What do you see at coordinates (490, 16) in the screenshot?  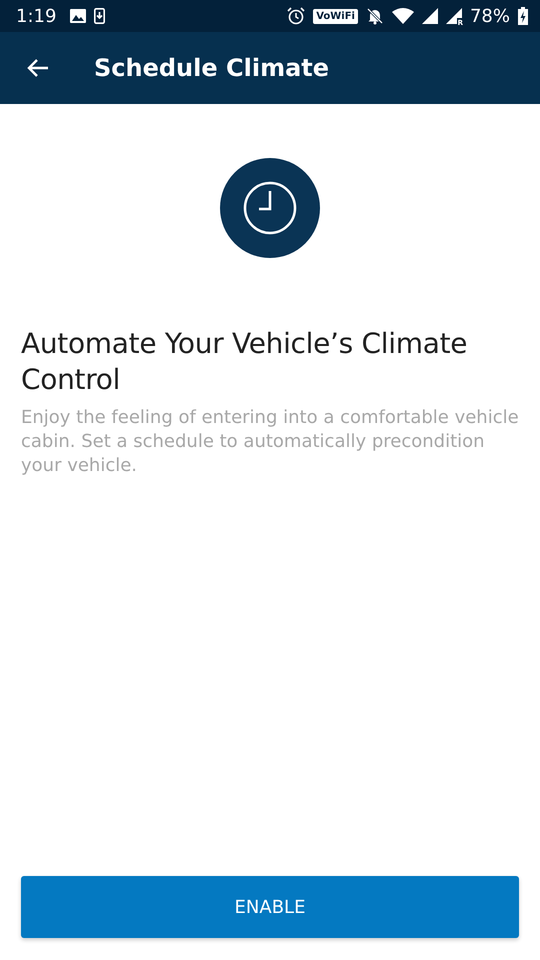 I see `battery-percent: 78%` at bounding box center [490, 16].